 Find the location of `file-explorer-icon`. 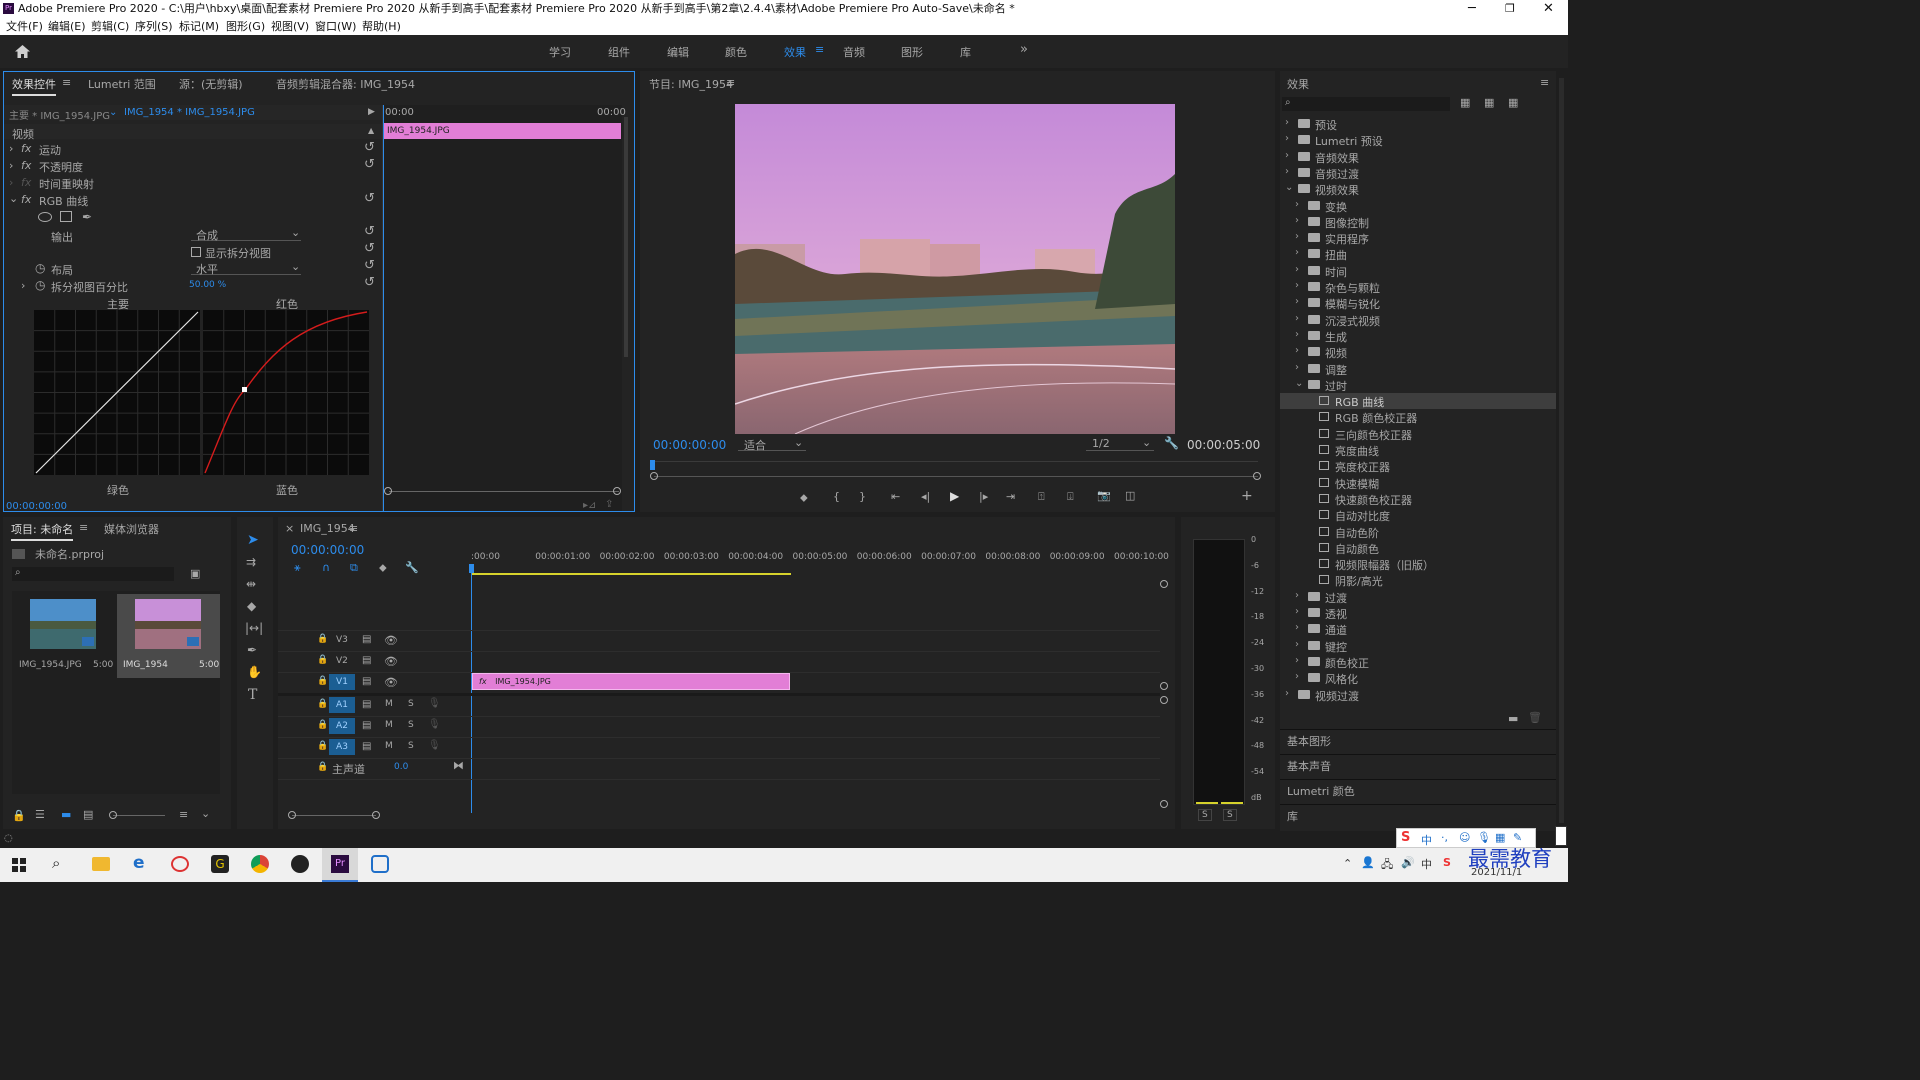

file-explorer-icon is located at coordinates (101, 864).